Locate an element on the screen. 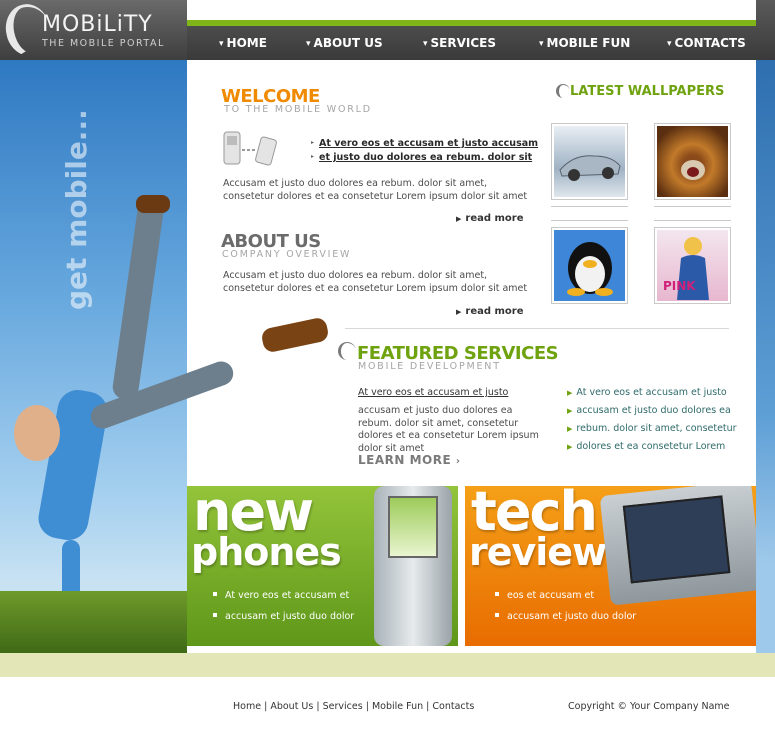 The image size is (775, 740). footer-link-services: Services is located at coordinates (343, 706).